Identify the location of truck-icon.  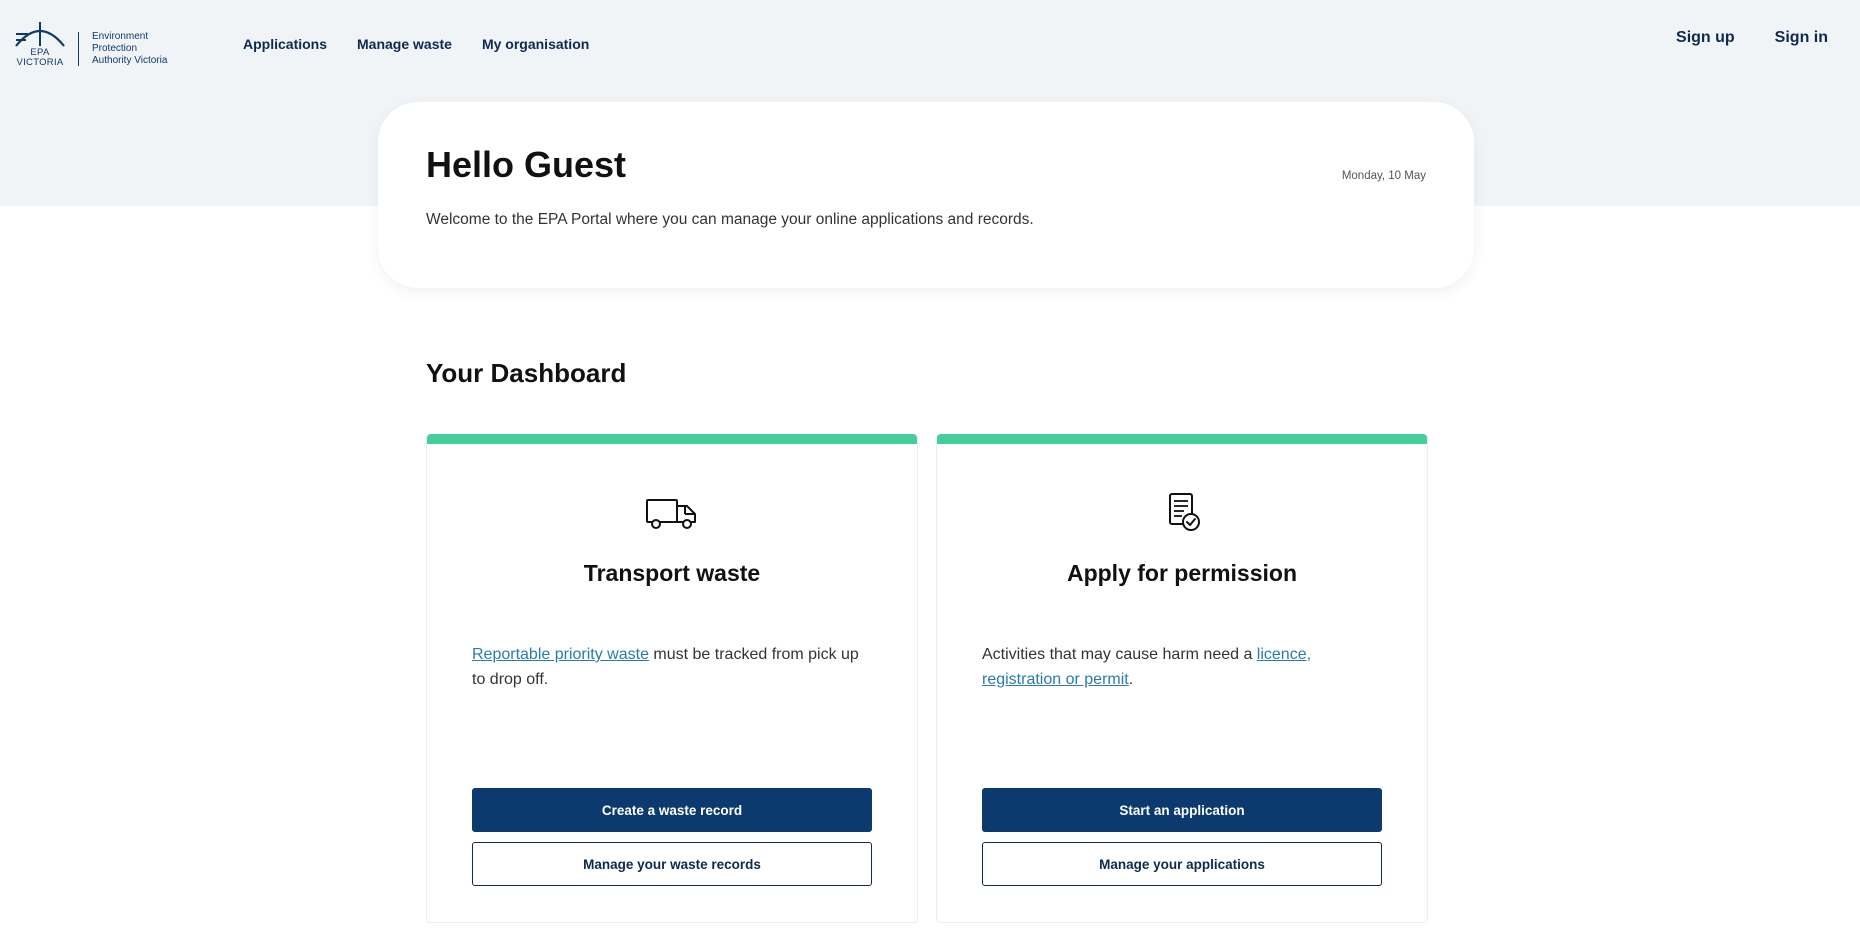
(671, 514).